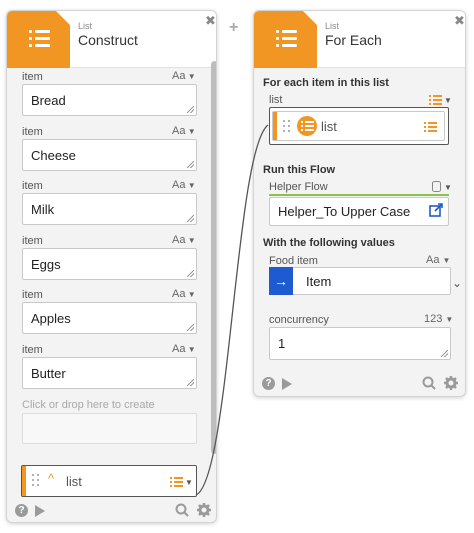 The height and width of the screenshot is (533, 474). What do you see at coordinates (319, 281) in the screenshot?
I see `food-item-value: Item` at bounding box center [319, 281].